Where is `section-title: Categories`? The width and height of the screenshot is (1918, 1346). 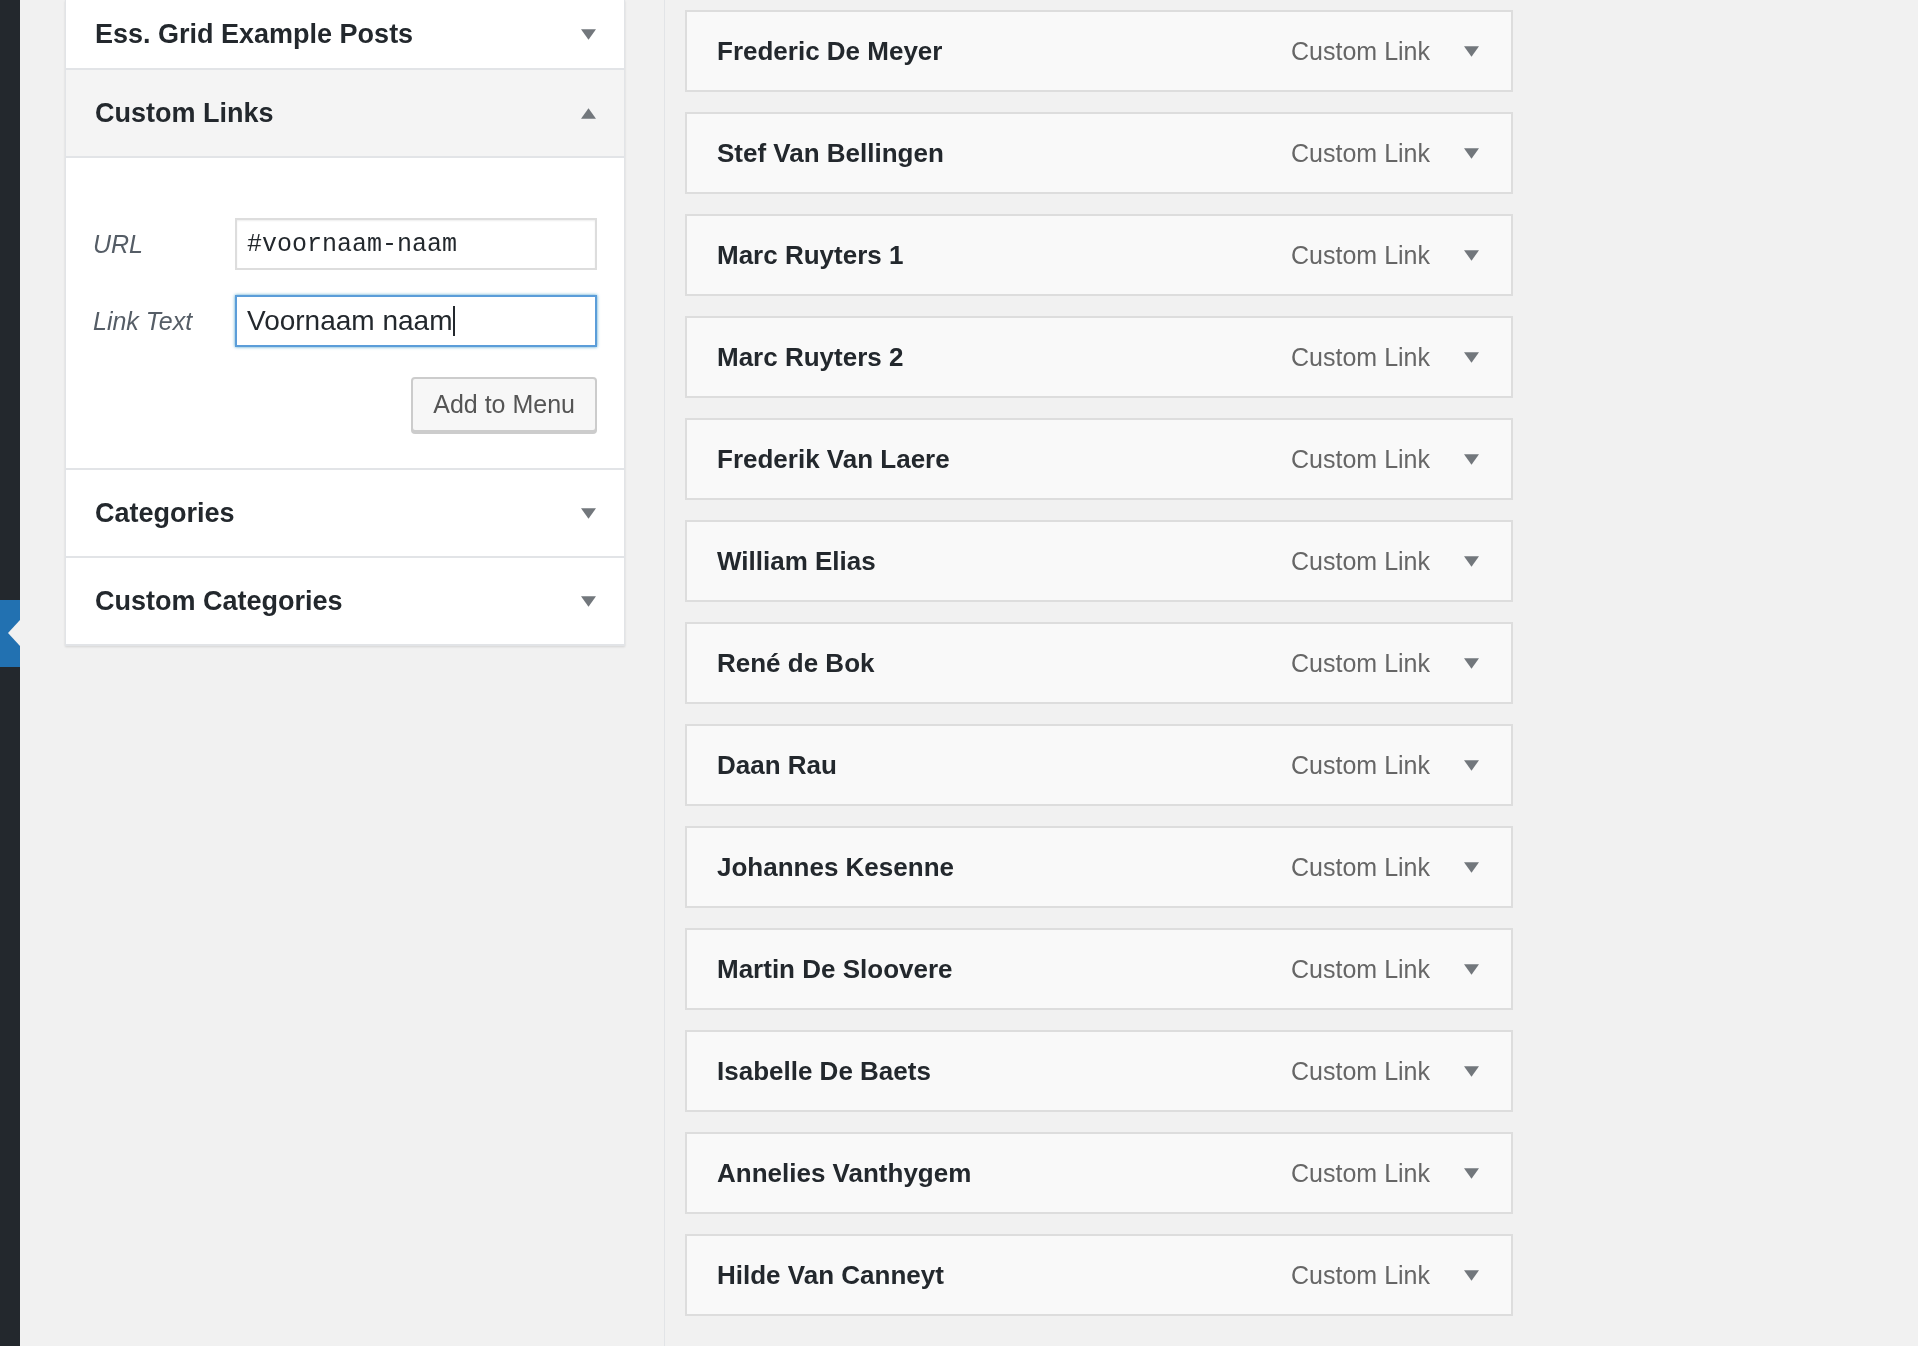
section-title: Categories is located at coordinates (165, 513).